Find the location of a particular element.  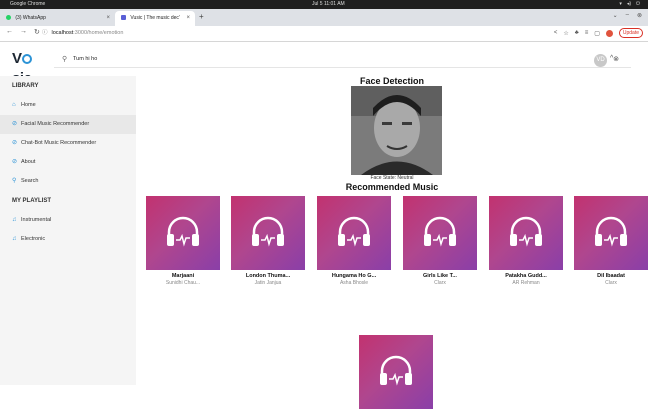

music-note-icon: ♫ is located at coordinates (14, 220).